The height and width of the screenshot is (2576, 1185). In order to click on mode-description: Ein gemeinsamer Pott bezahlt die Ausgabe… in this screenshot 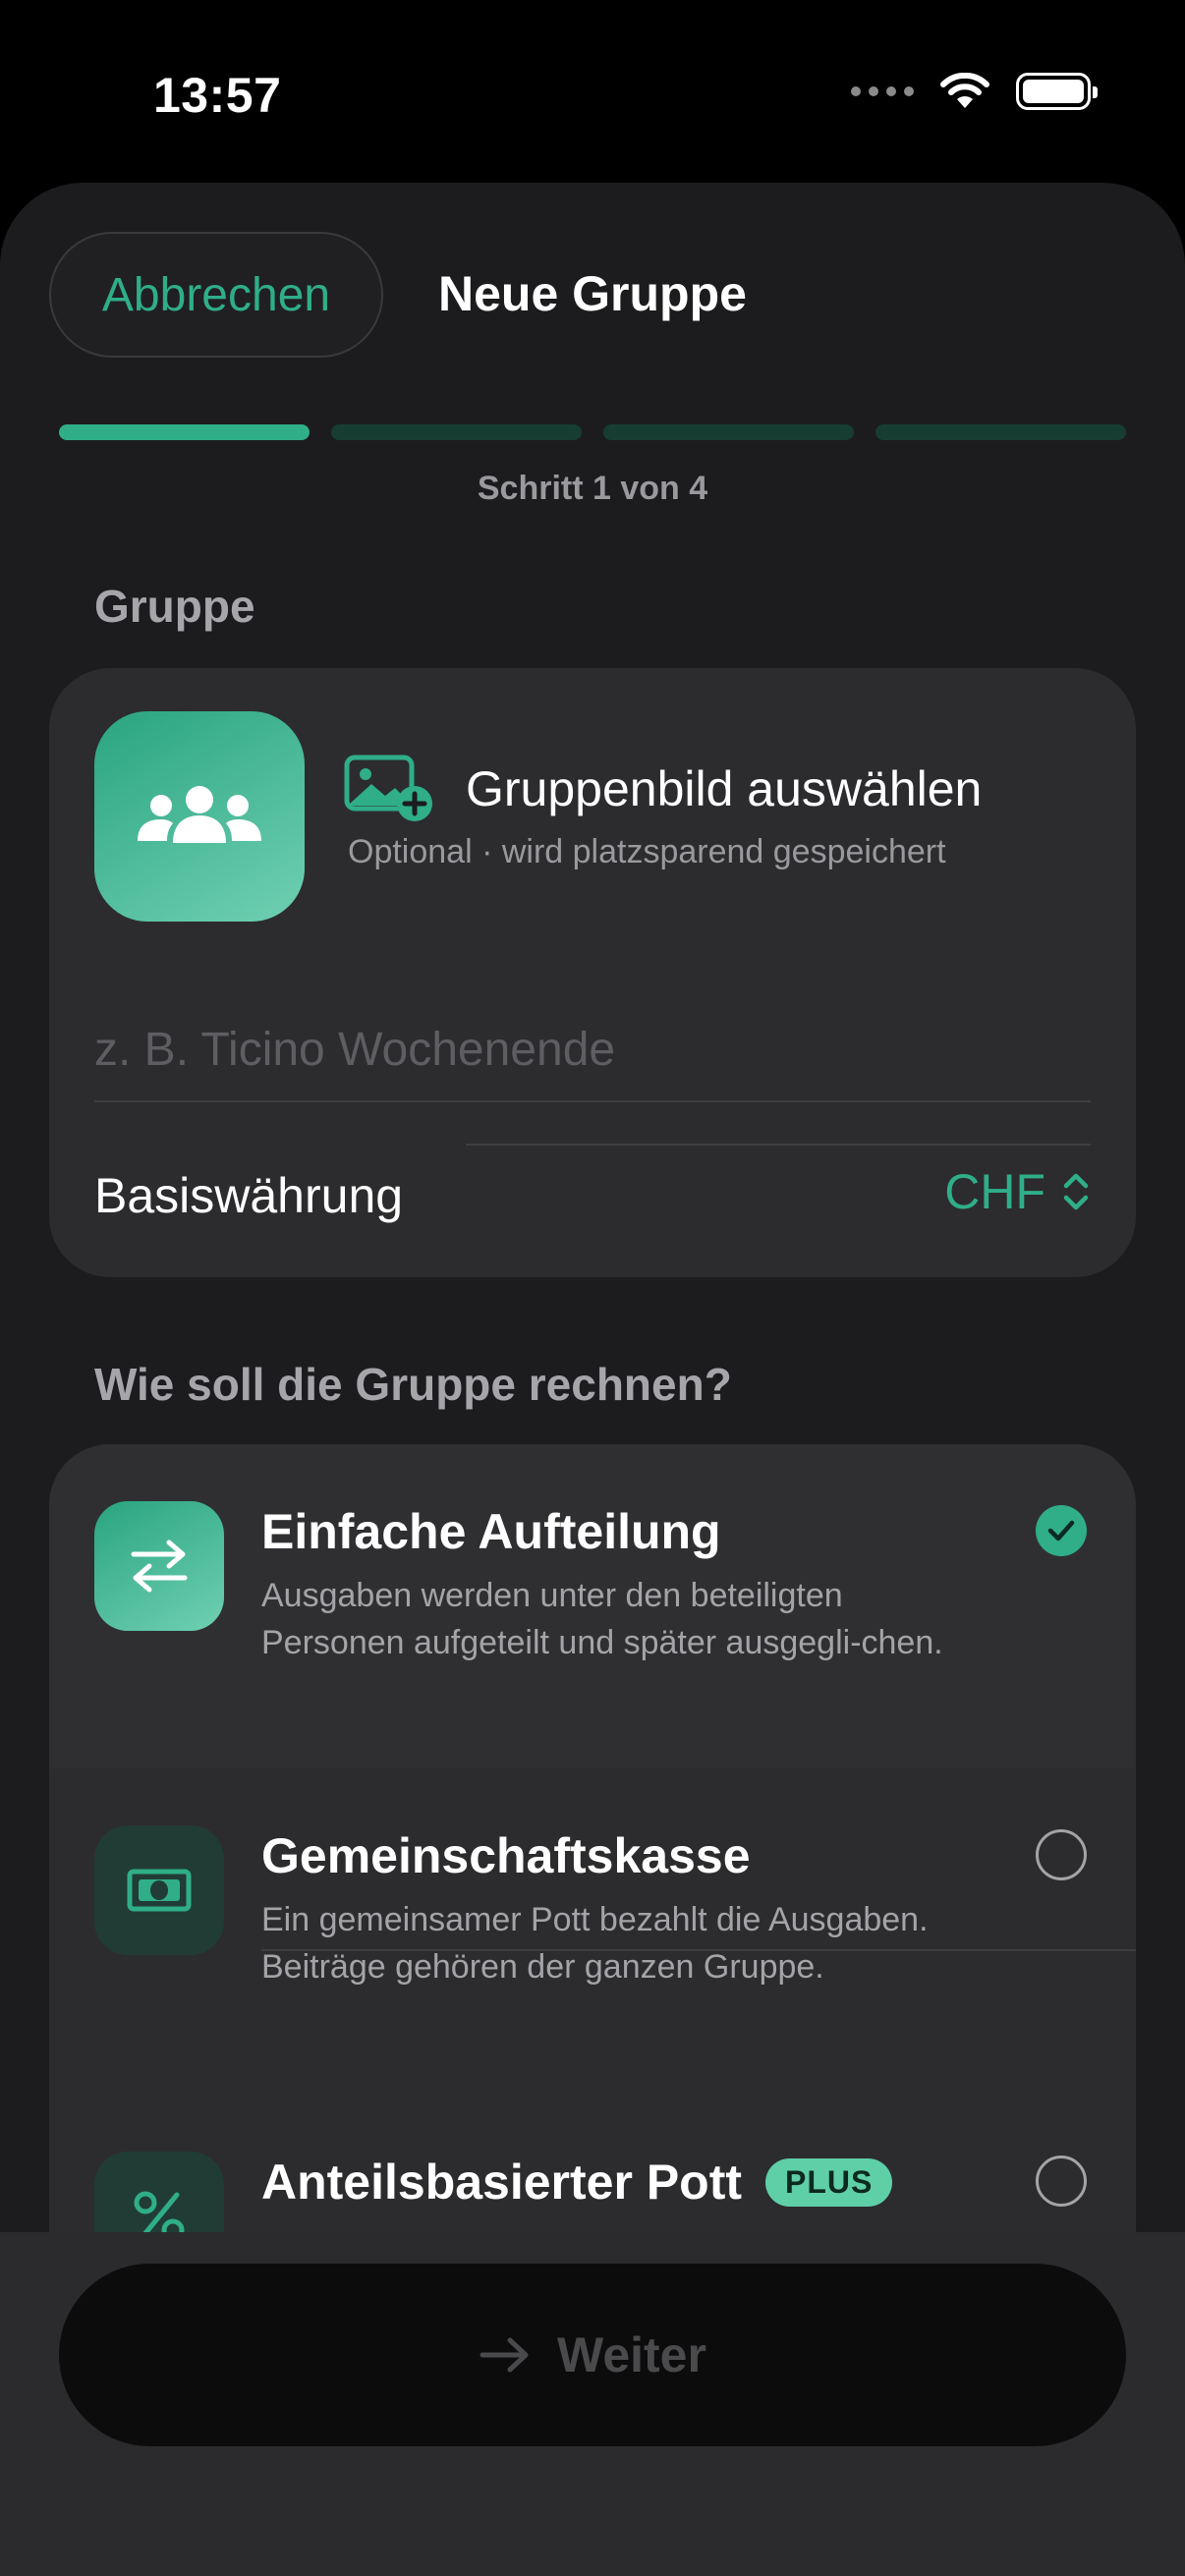, I will do `click(595, 1943)`.